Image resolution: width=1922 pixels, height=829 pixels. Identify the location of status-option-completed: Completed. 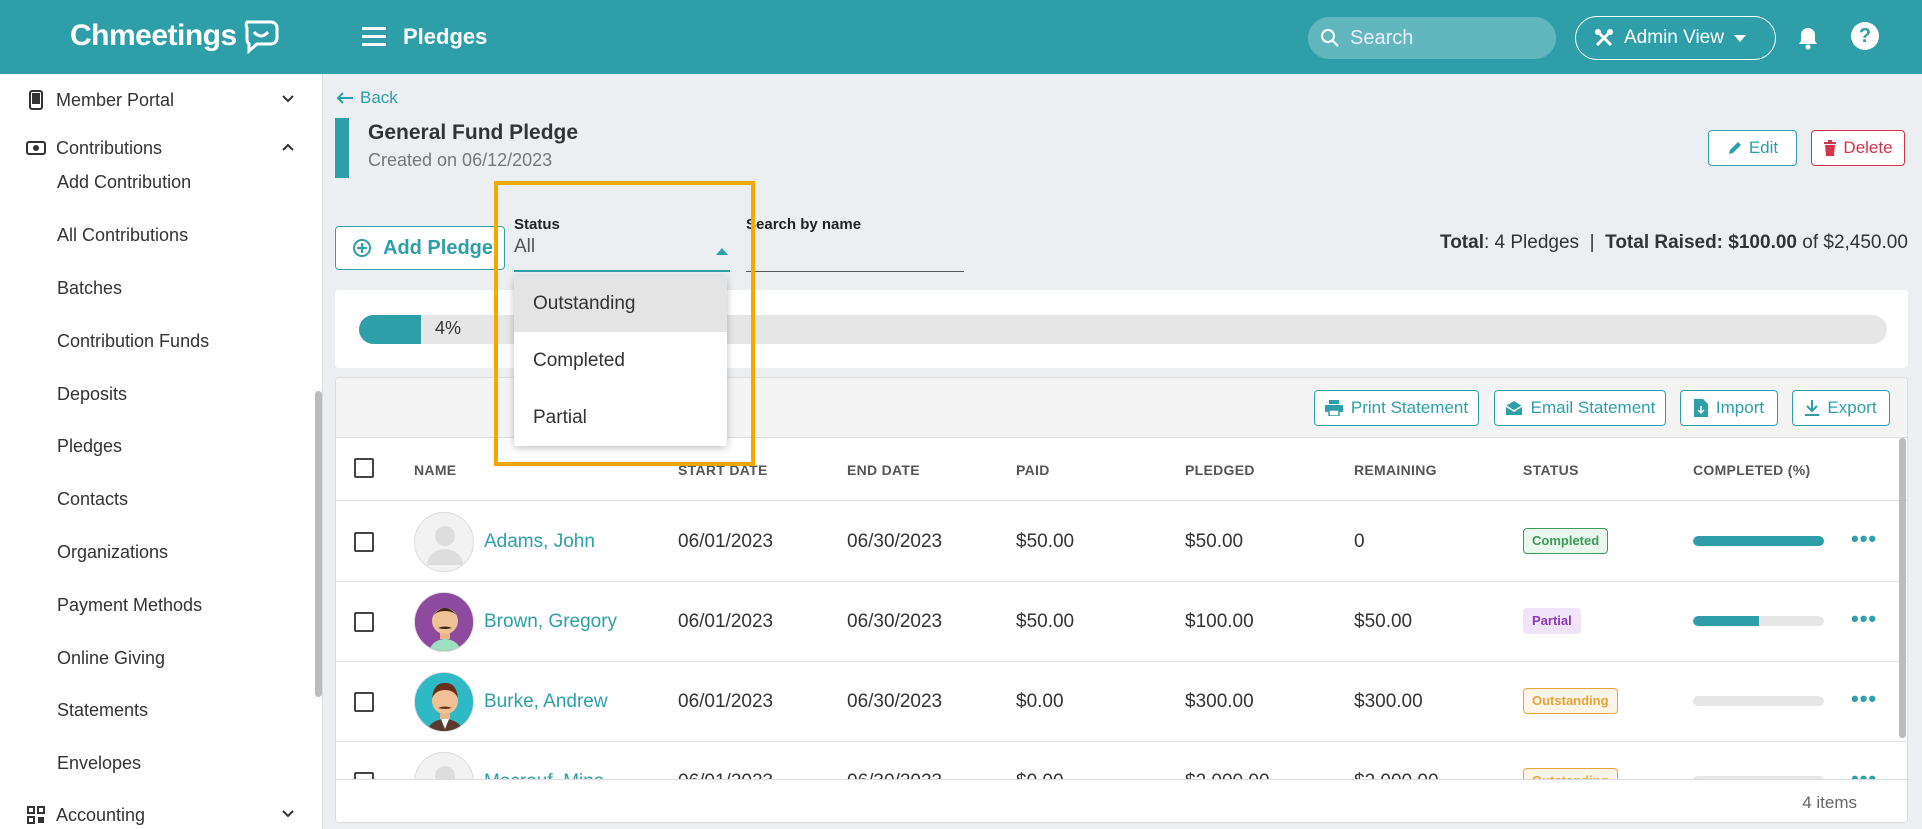
(620, 361).